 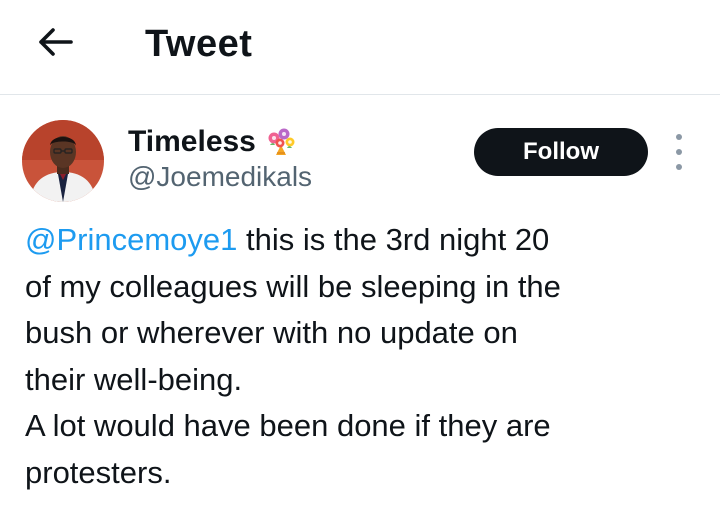 I want to click on author-name-row: Timeless, so click(x=213, y=142).